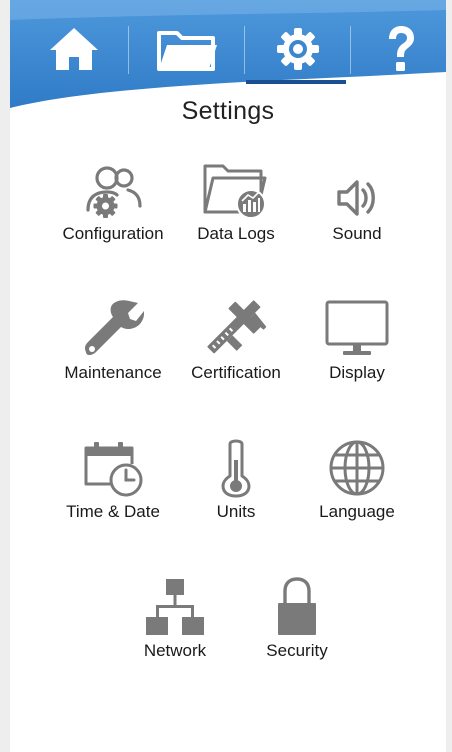 The width and height of the screenshot is (452, 752). I want to click on tile-label: Time & Date, so click(113, 511).